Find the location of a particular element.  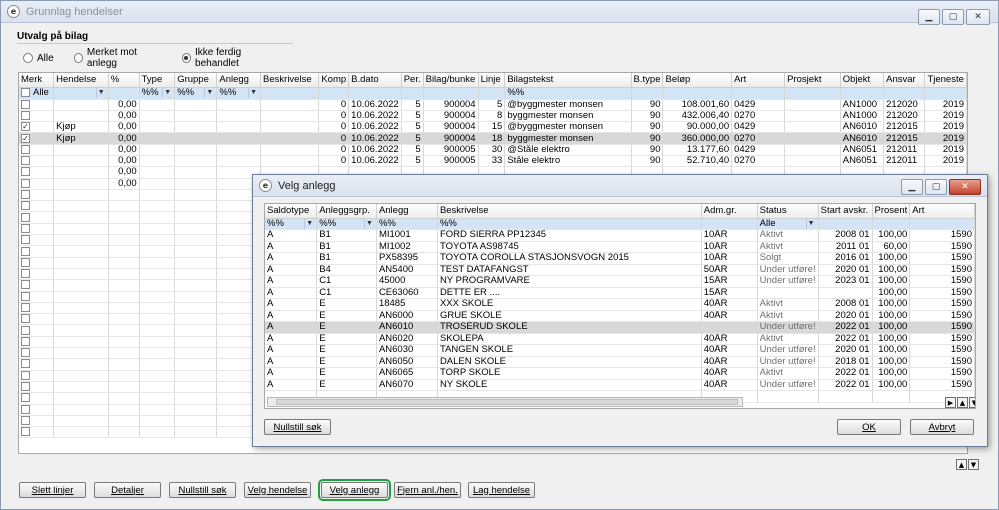

dialog-scroll-down-button: ▼ is located at coordinates (972, 402).